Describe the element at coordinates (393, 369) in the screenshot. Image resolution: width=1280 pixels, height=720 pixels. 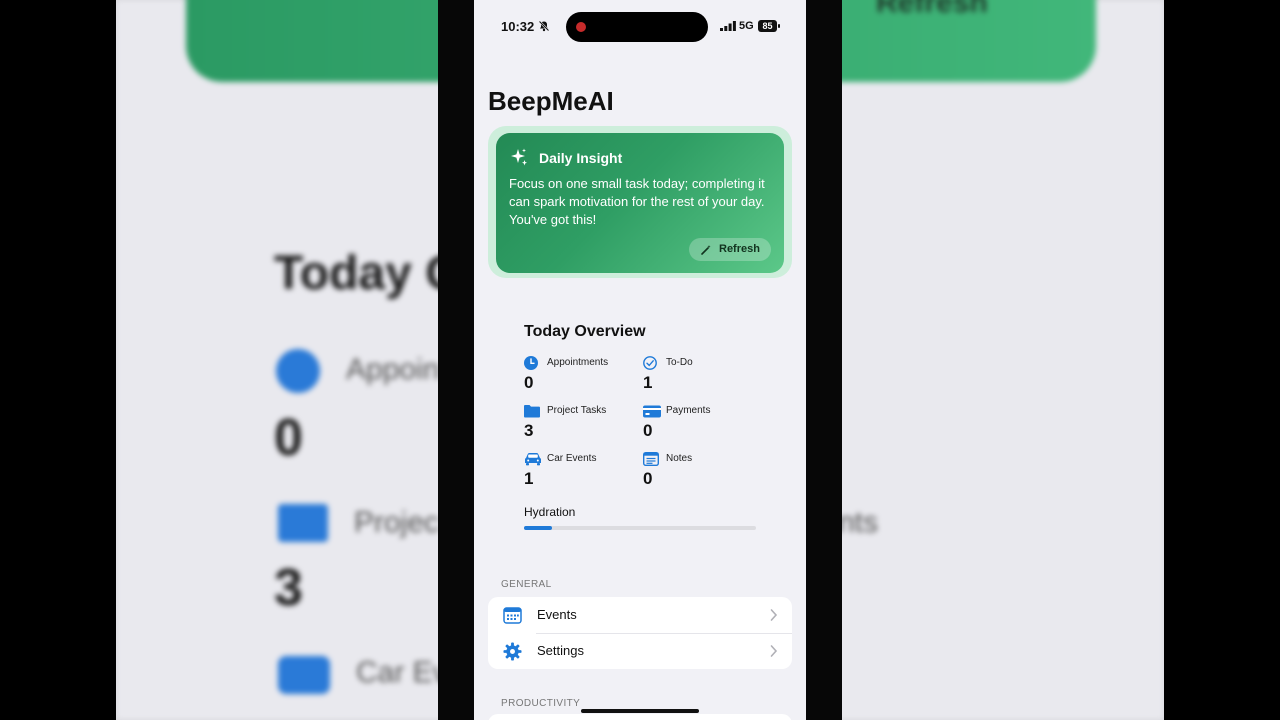
I see `background-appointments-text: Appoin` at that location.